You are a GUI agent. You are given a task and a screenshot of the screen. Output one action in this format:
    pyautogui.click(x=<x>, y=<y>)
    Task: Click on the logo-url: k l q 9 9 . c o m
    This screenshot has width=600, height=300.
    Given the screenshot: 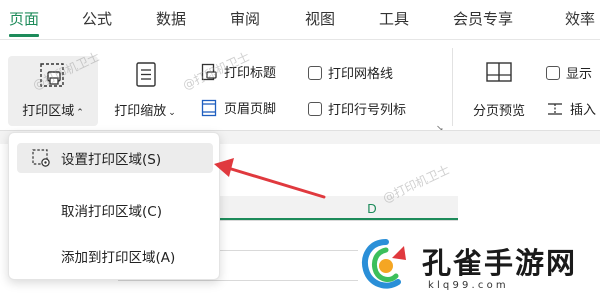 What is the action you would take?
    pyautogui.click(x=467, y=285)
    